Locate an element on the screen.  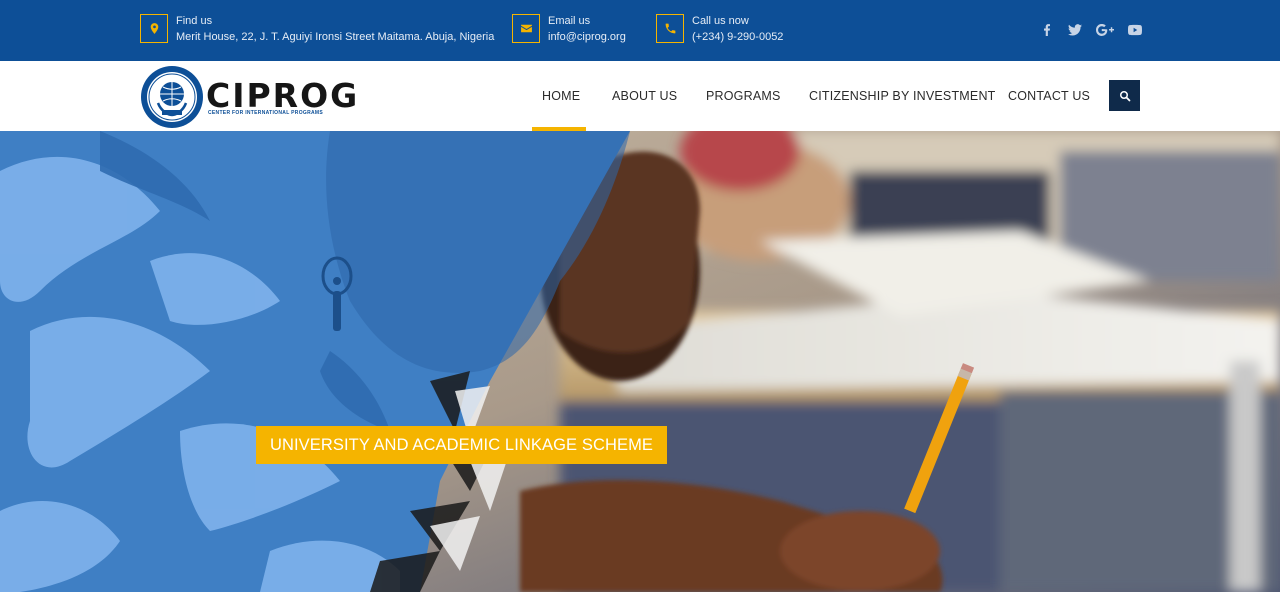
search-button is located at coordinates (1124, 95).